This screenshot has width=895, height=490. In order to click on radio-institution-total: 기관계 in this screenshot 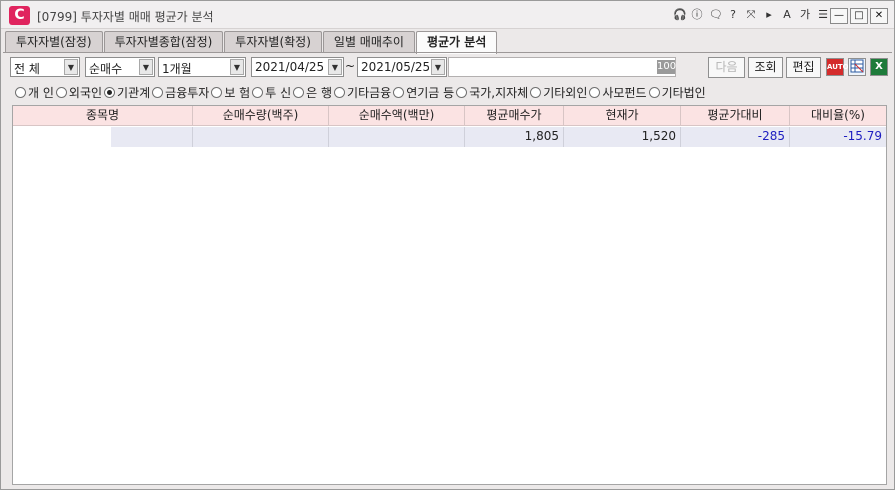, I will do `click(127, 92)`.